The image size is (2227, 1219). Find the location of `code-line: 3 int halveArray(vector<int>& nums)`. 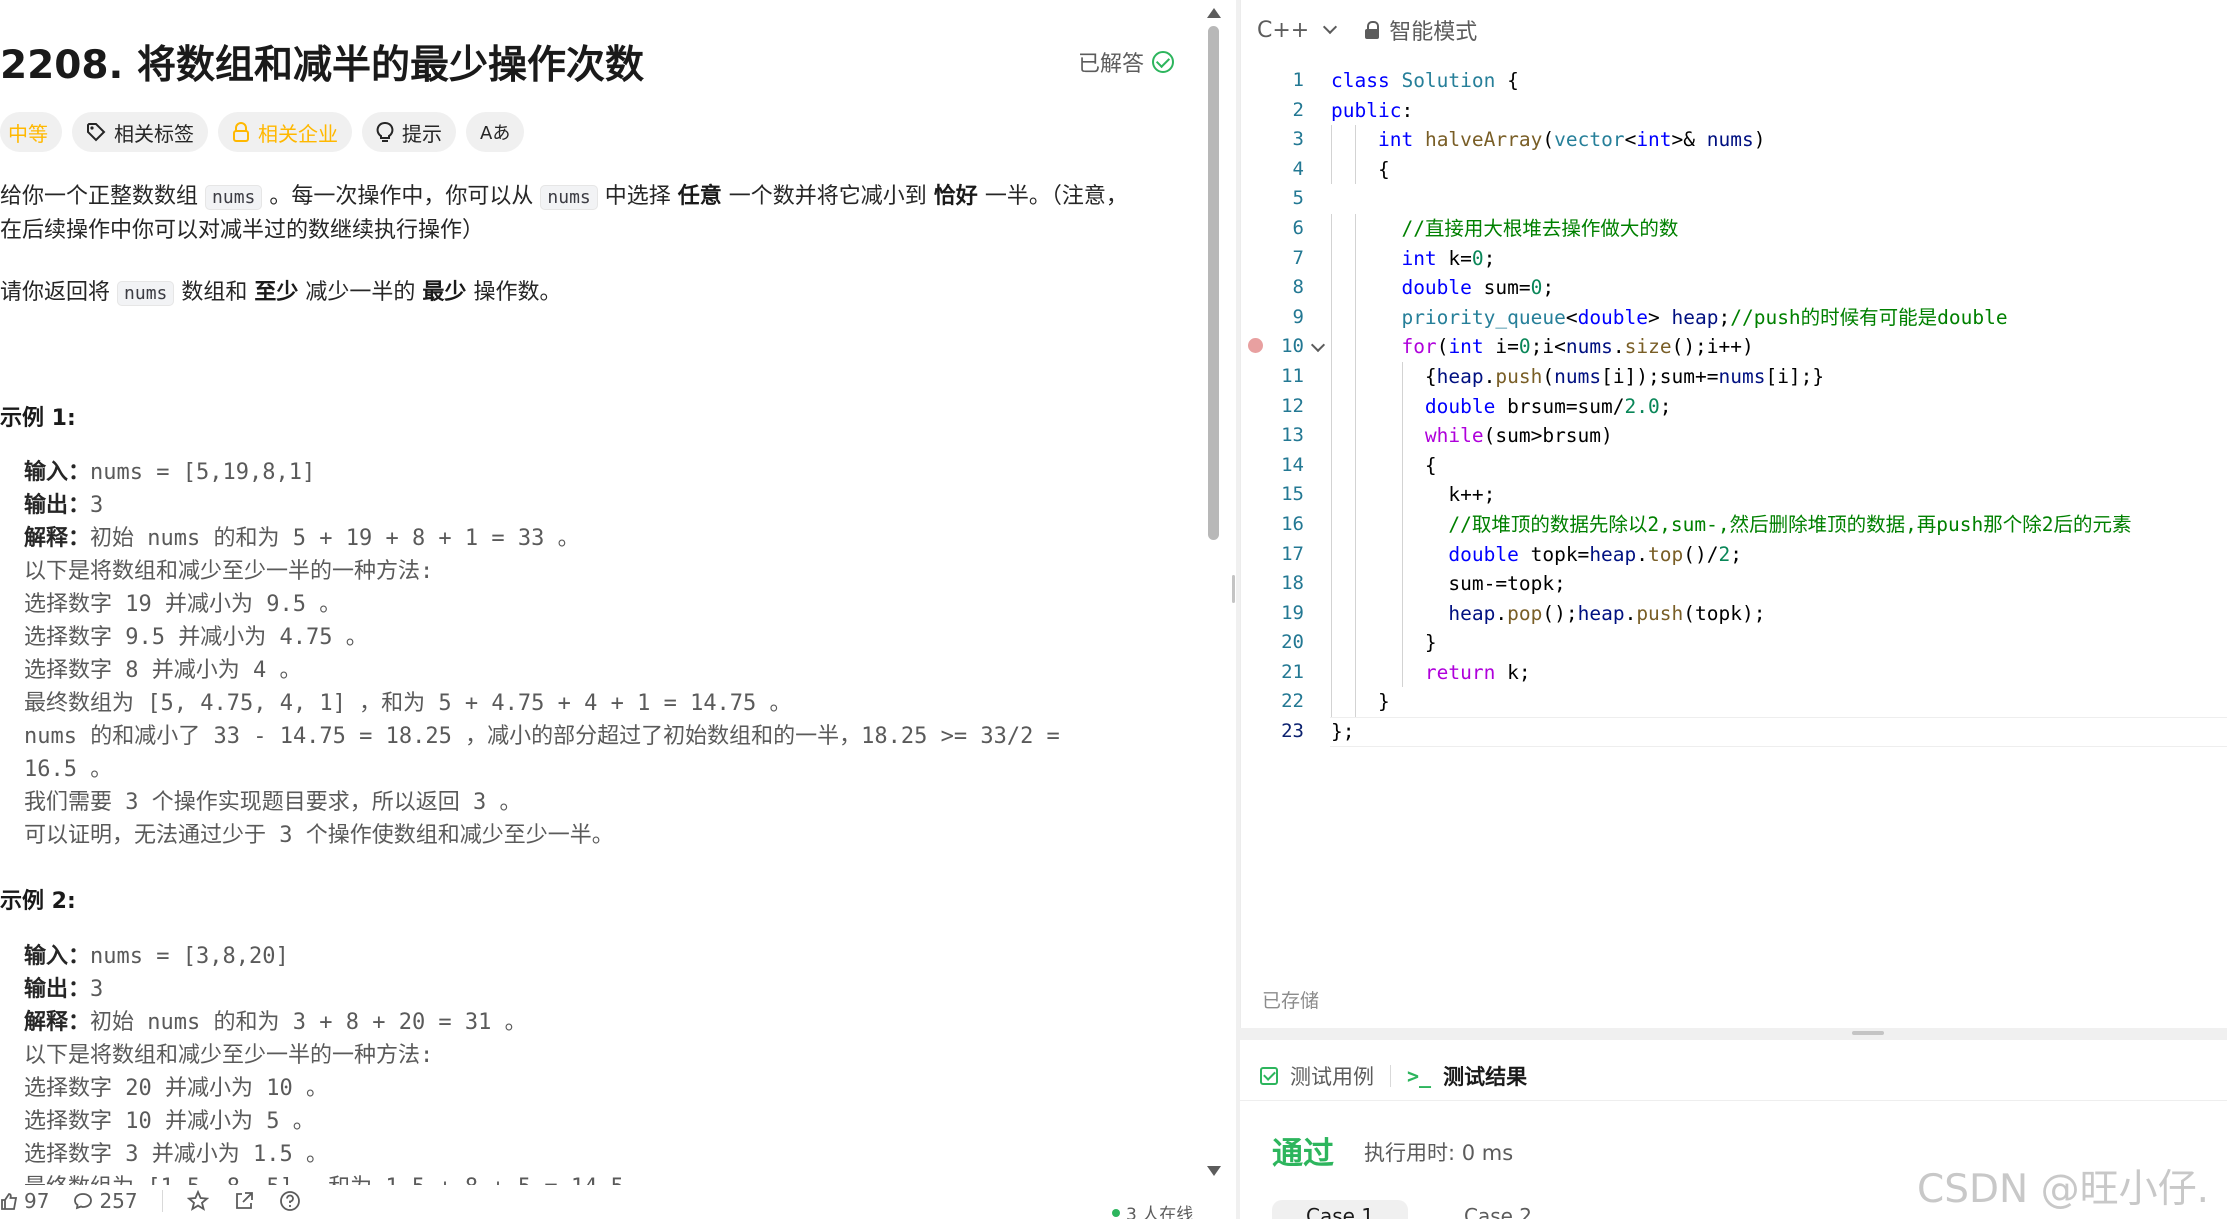

code-line: 3 int halveArray(vector<int>& nums) is located at coordinates (1734, 140).